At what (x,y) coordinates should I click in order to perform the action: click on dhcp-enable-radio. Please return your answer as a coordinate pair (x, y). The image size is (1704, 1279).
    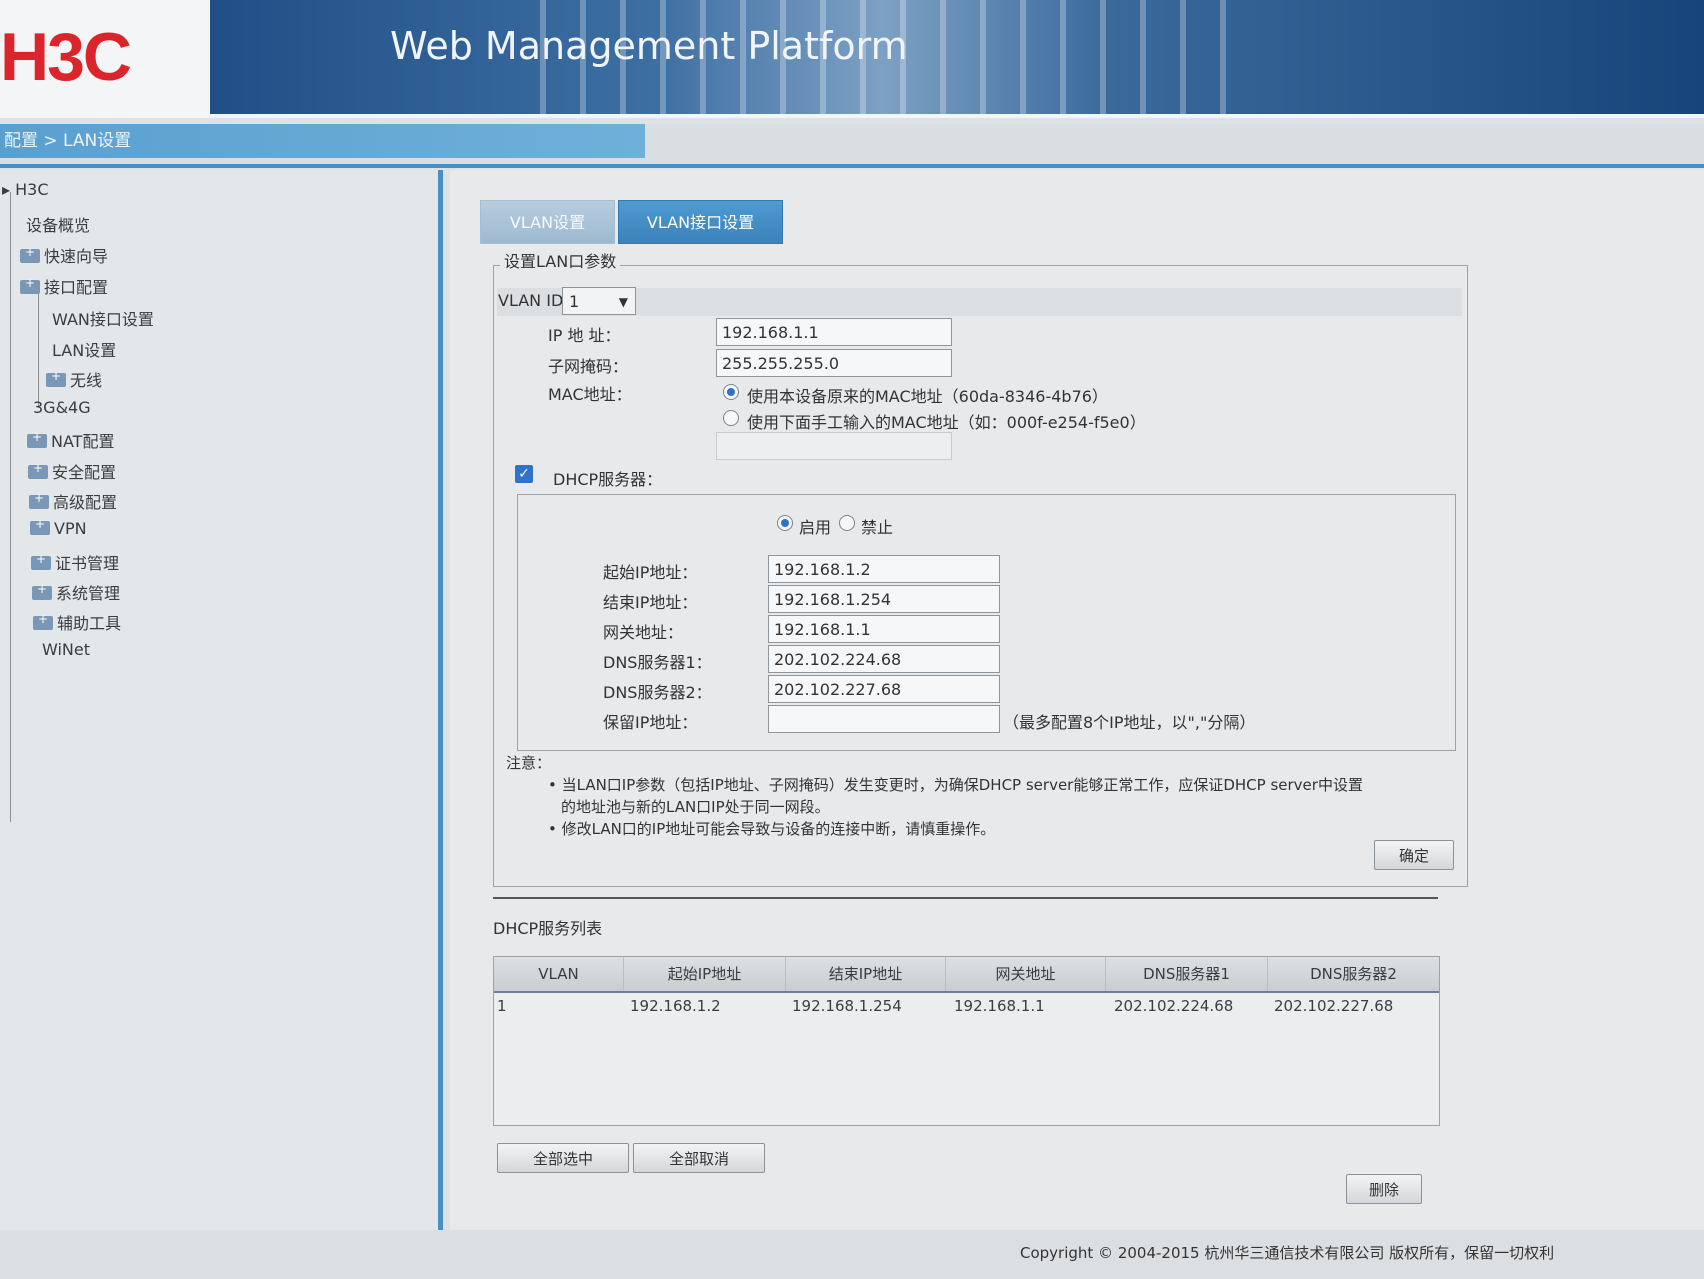
    Looking at the image, I should click on (785, 523).